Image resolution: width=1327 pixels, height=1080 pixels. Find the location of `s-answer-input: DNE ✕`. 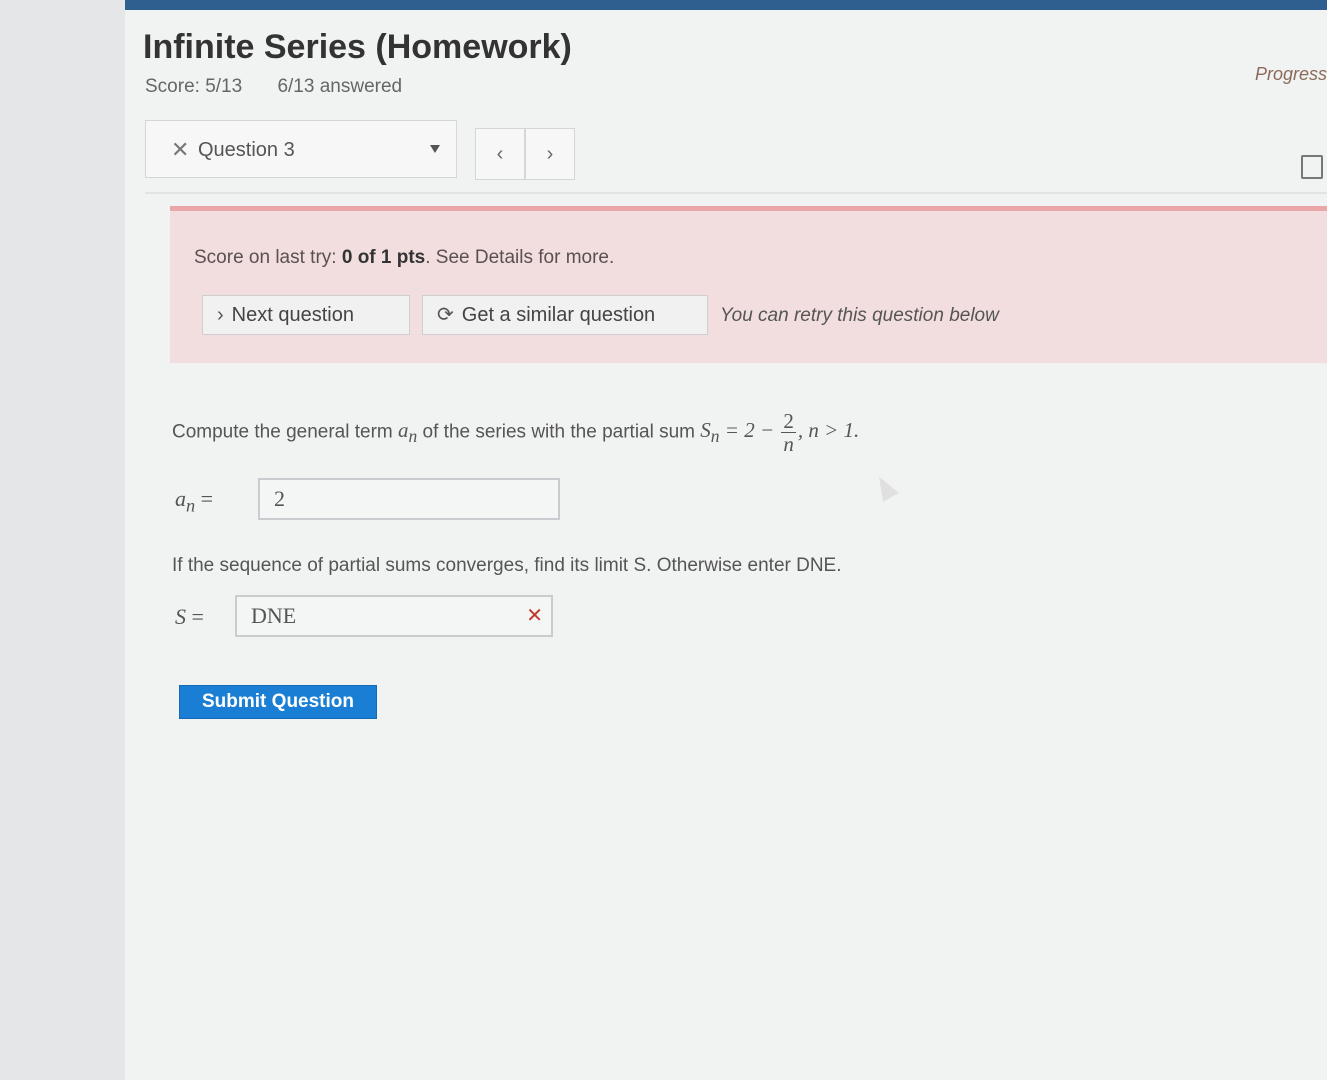

s-answer-input: DNE ✕ is located at coordinates (394, 616).